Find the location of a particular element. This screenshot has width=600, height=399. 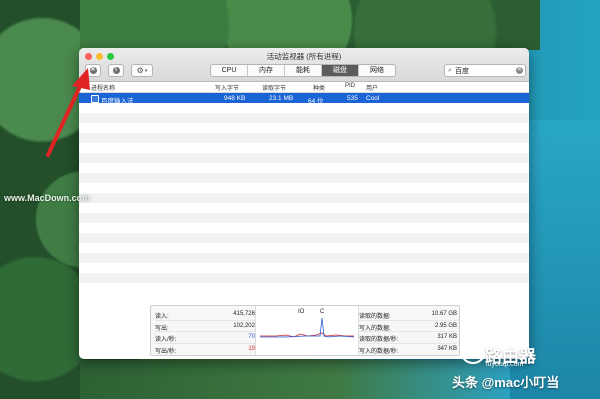

clear-search-icon: ✕ is located at coordinates (519, 70).